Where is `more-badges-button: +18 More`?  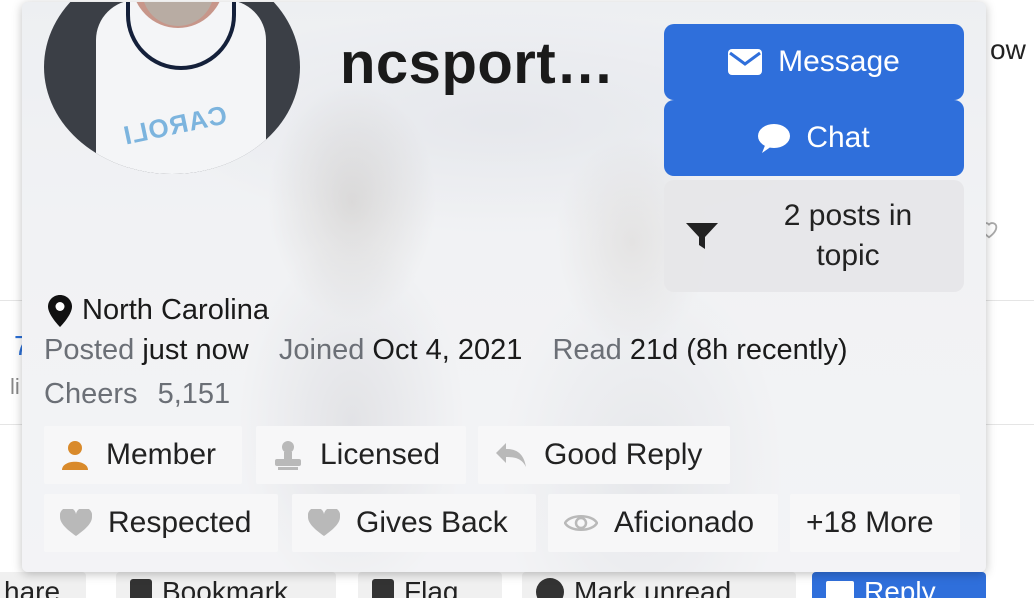 more-badges-button: +18 More is located at coordinates (875, 523).